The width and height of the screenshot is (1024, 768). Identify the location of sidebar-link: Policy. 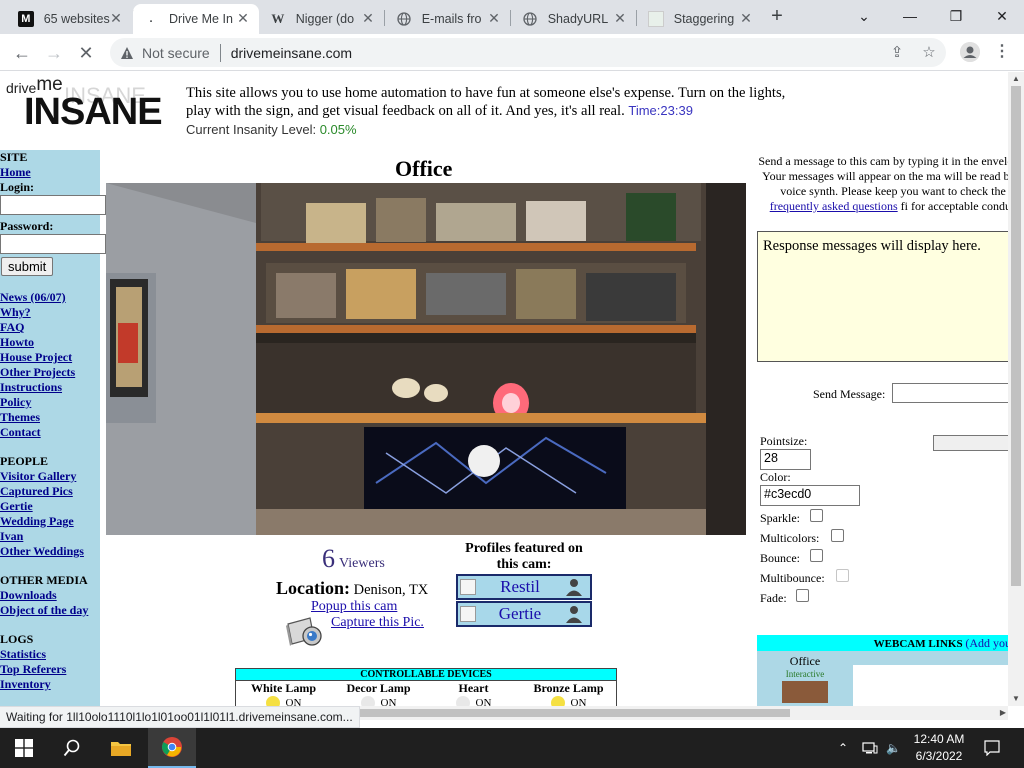
(50, 402).